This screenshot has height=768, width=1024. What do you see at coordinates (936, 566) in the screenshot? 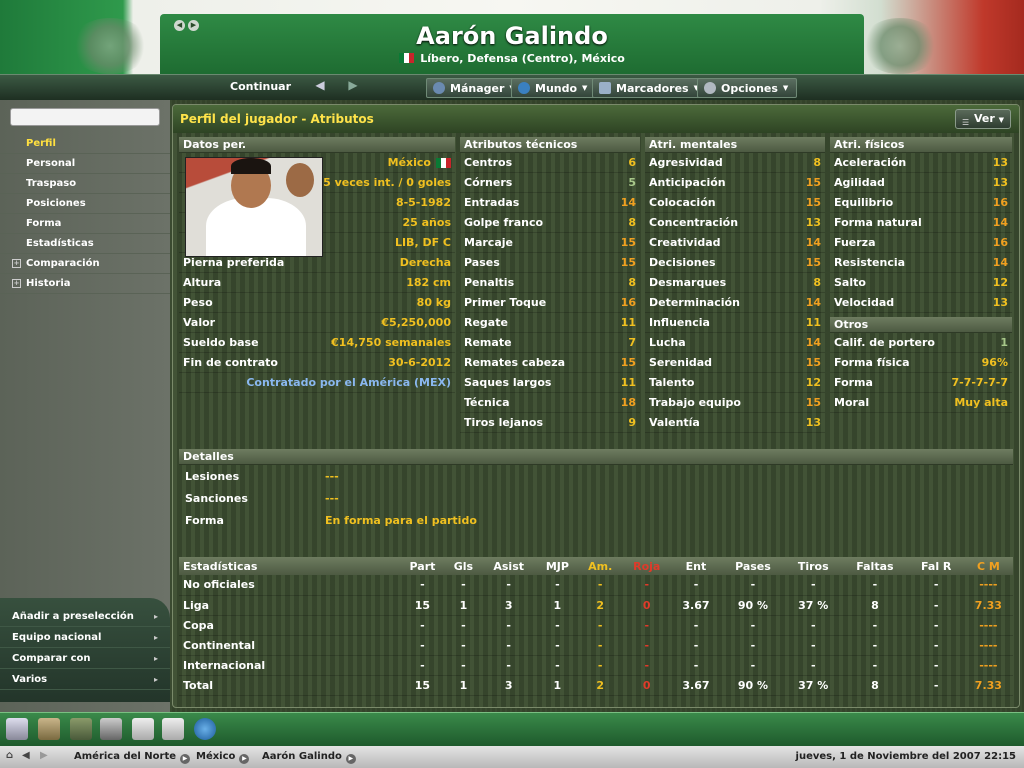
I see `stats-col-header: Fal R` at bounding box center [936, 566].